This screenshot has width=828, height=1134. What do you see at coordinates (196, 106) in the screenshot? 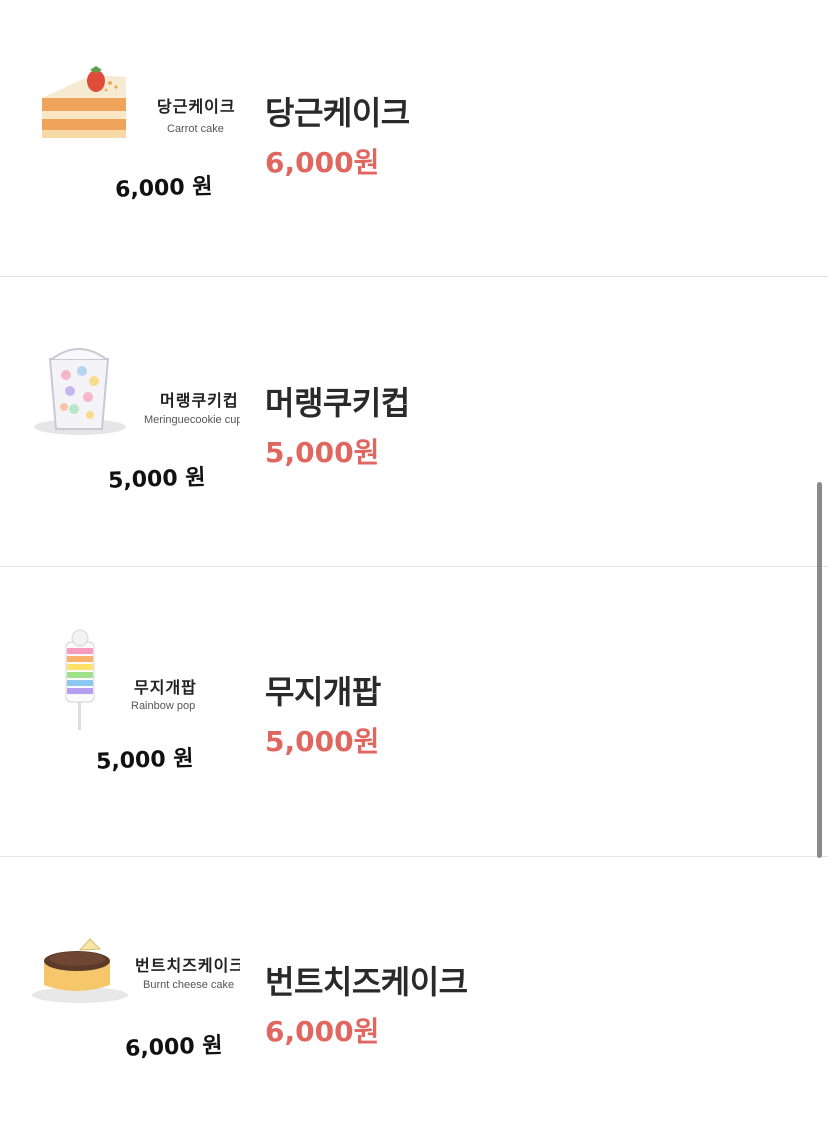
I see `thumb-name-kr: 당근케이크` at bounding box center [196, 106].